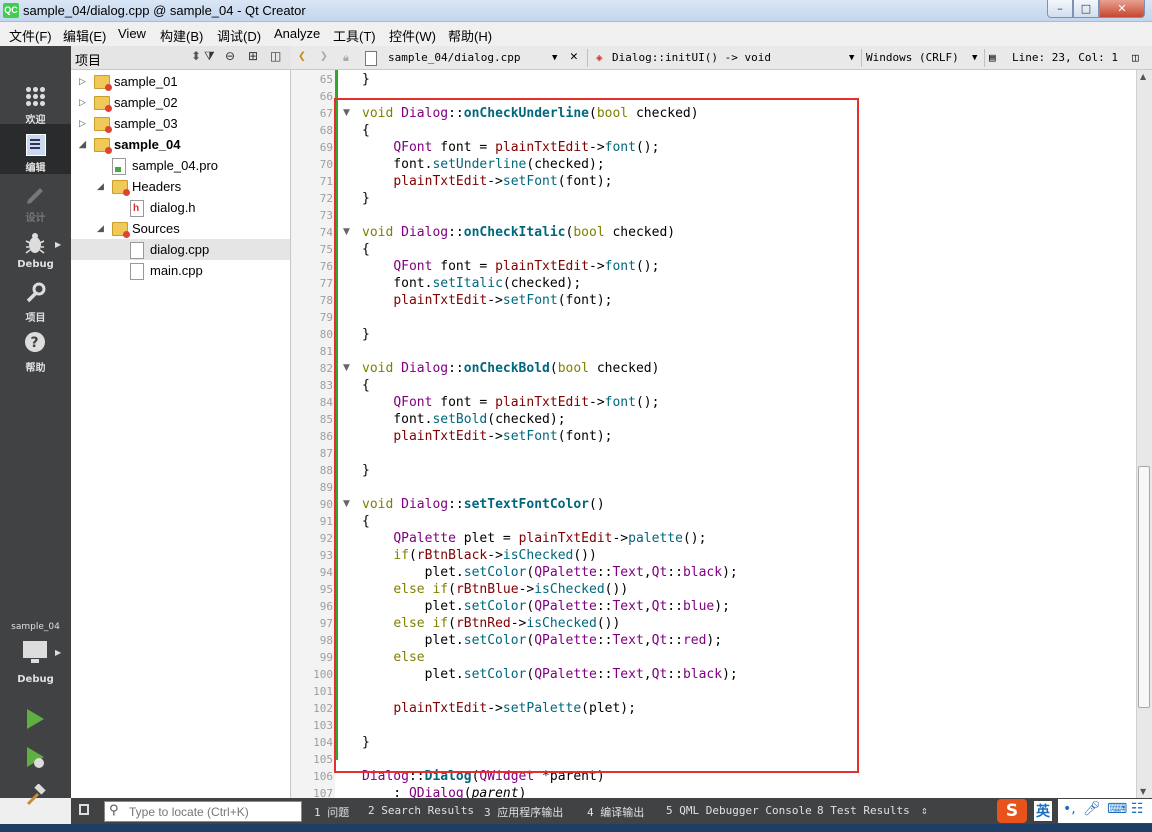 This screenshot has width=1152, height=832. I want to click on split-editor-icon: ◫, so click(1135, 57).